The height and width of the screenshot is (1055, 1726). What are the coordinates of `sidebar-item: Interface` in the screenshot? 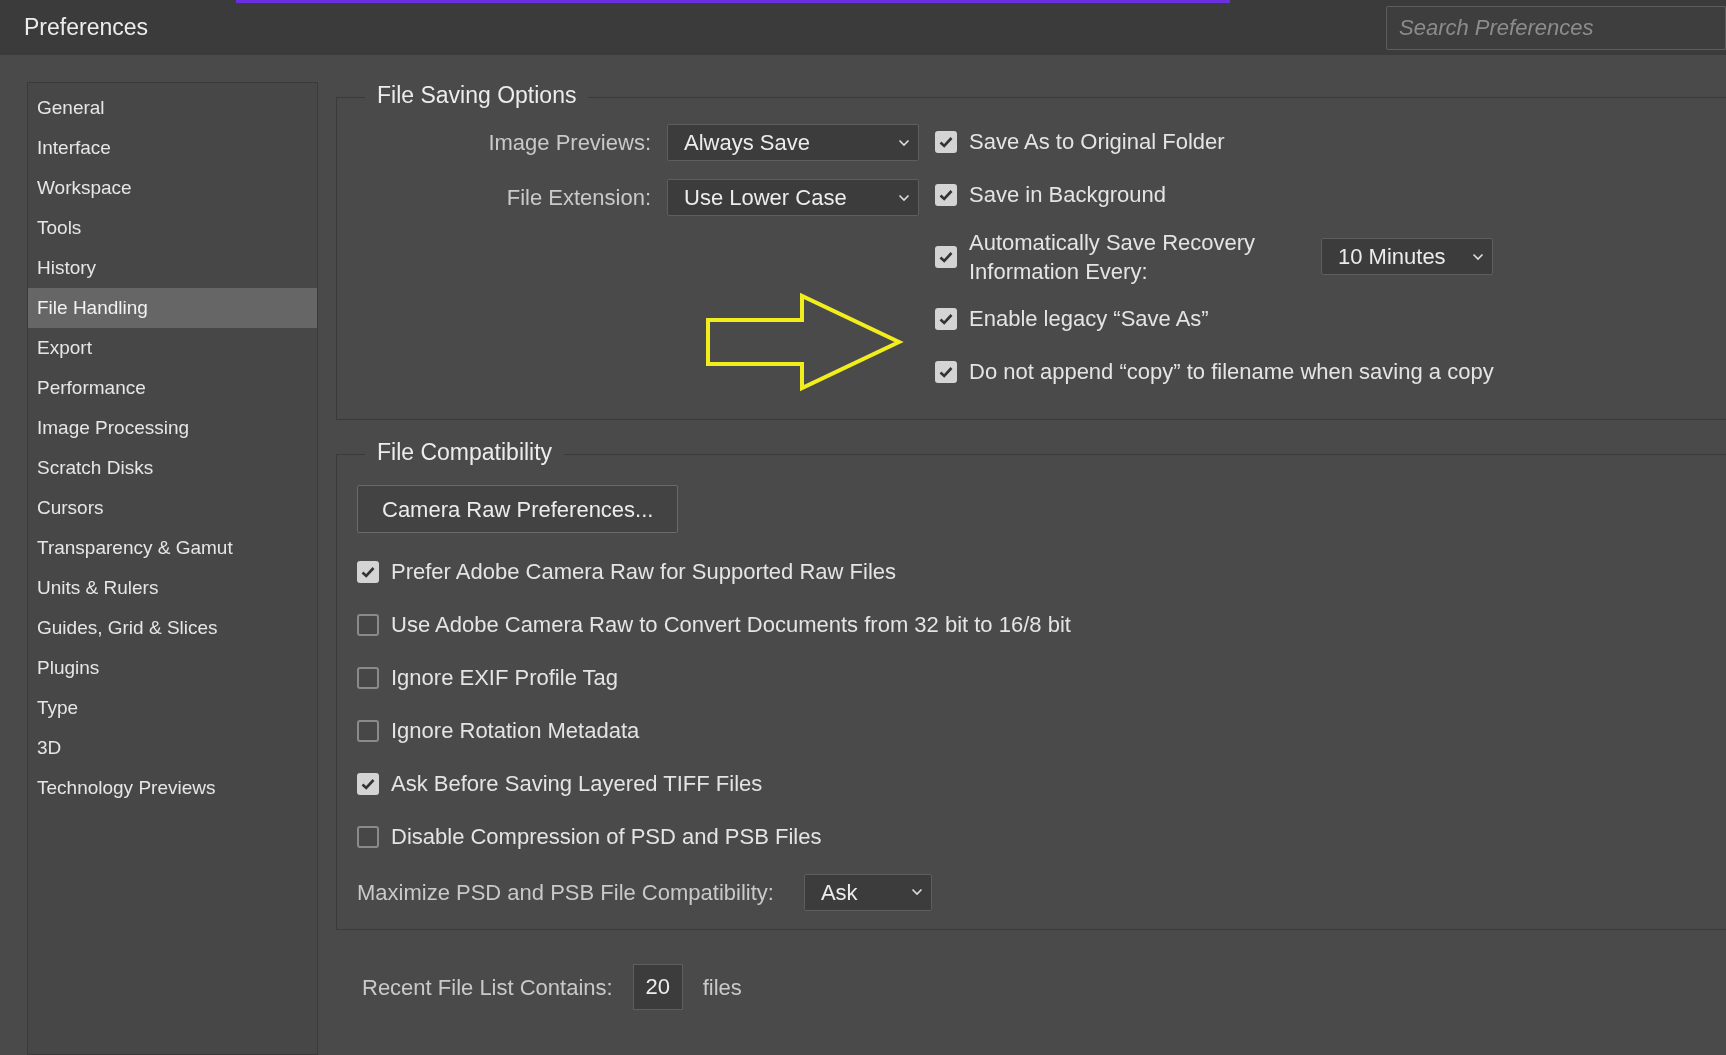 It's located at (172, 148).